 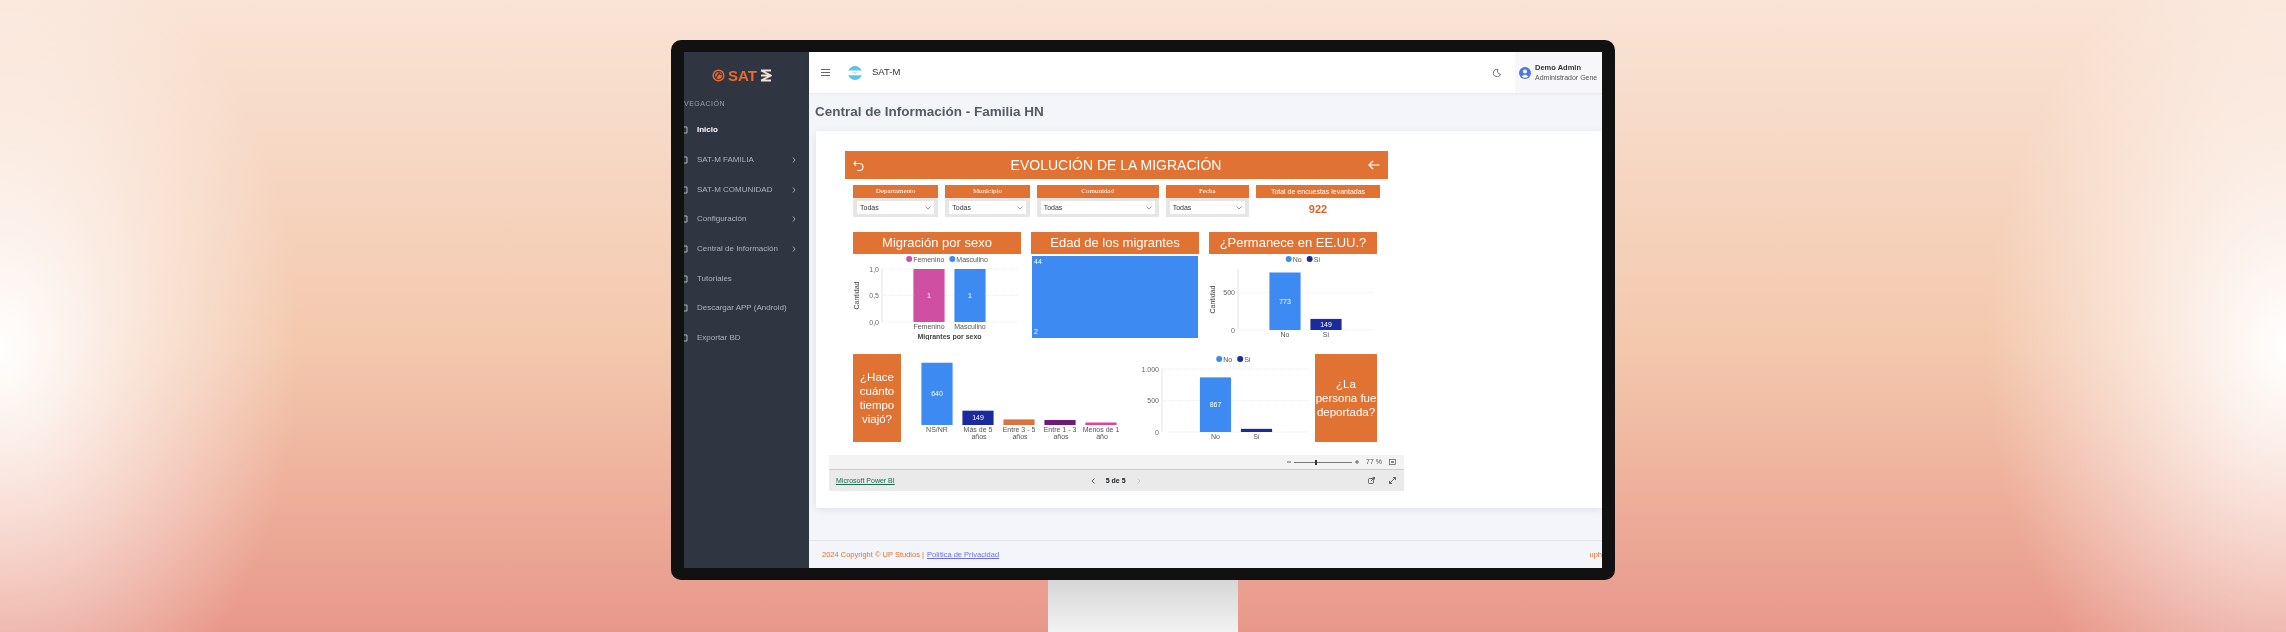 What do you see at coordinates (886, 72) in the screenshot?
I see `brand-name: SAT-M` at bounding box center [886, 72].